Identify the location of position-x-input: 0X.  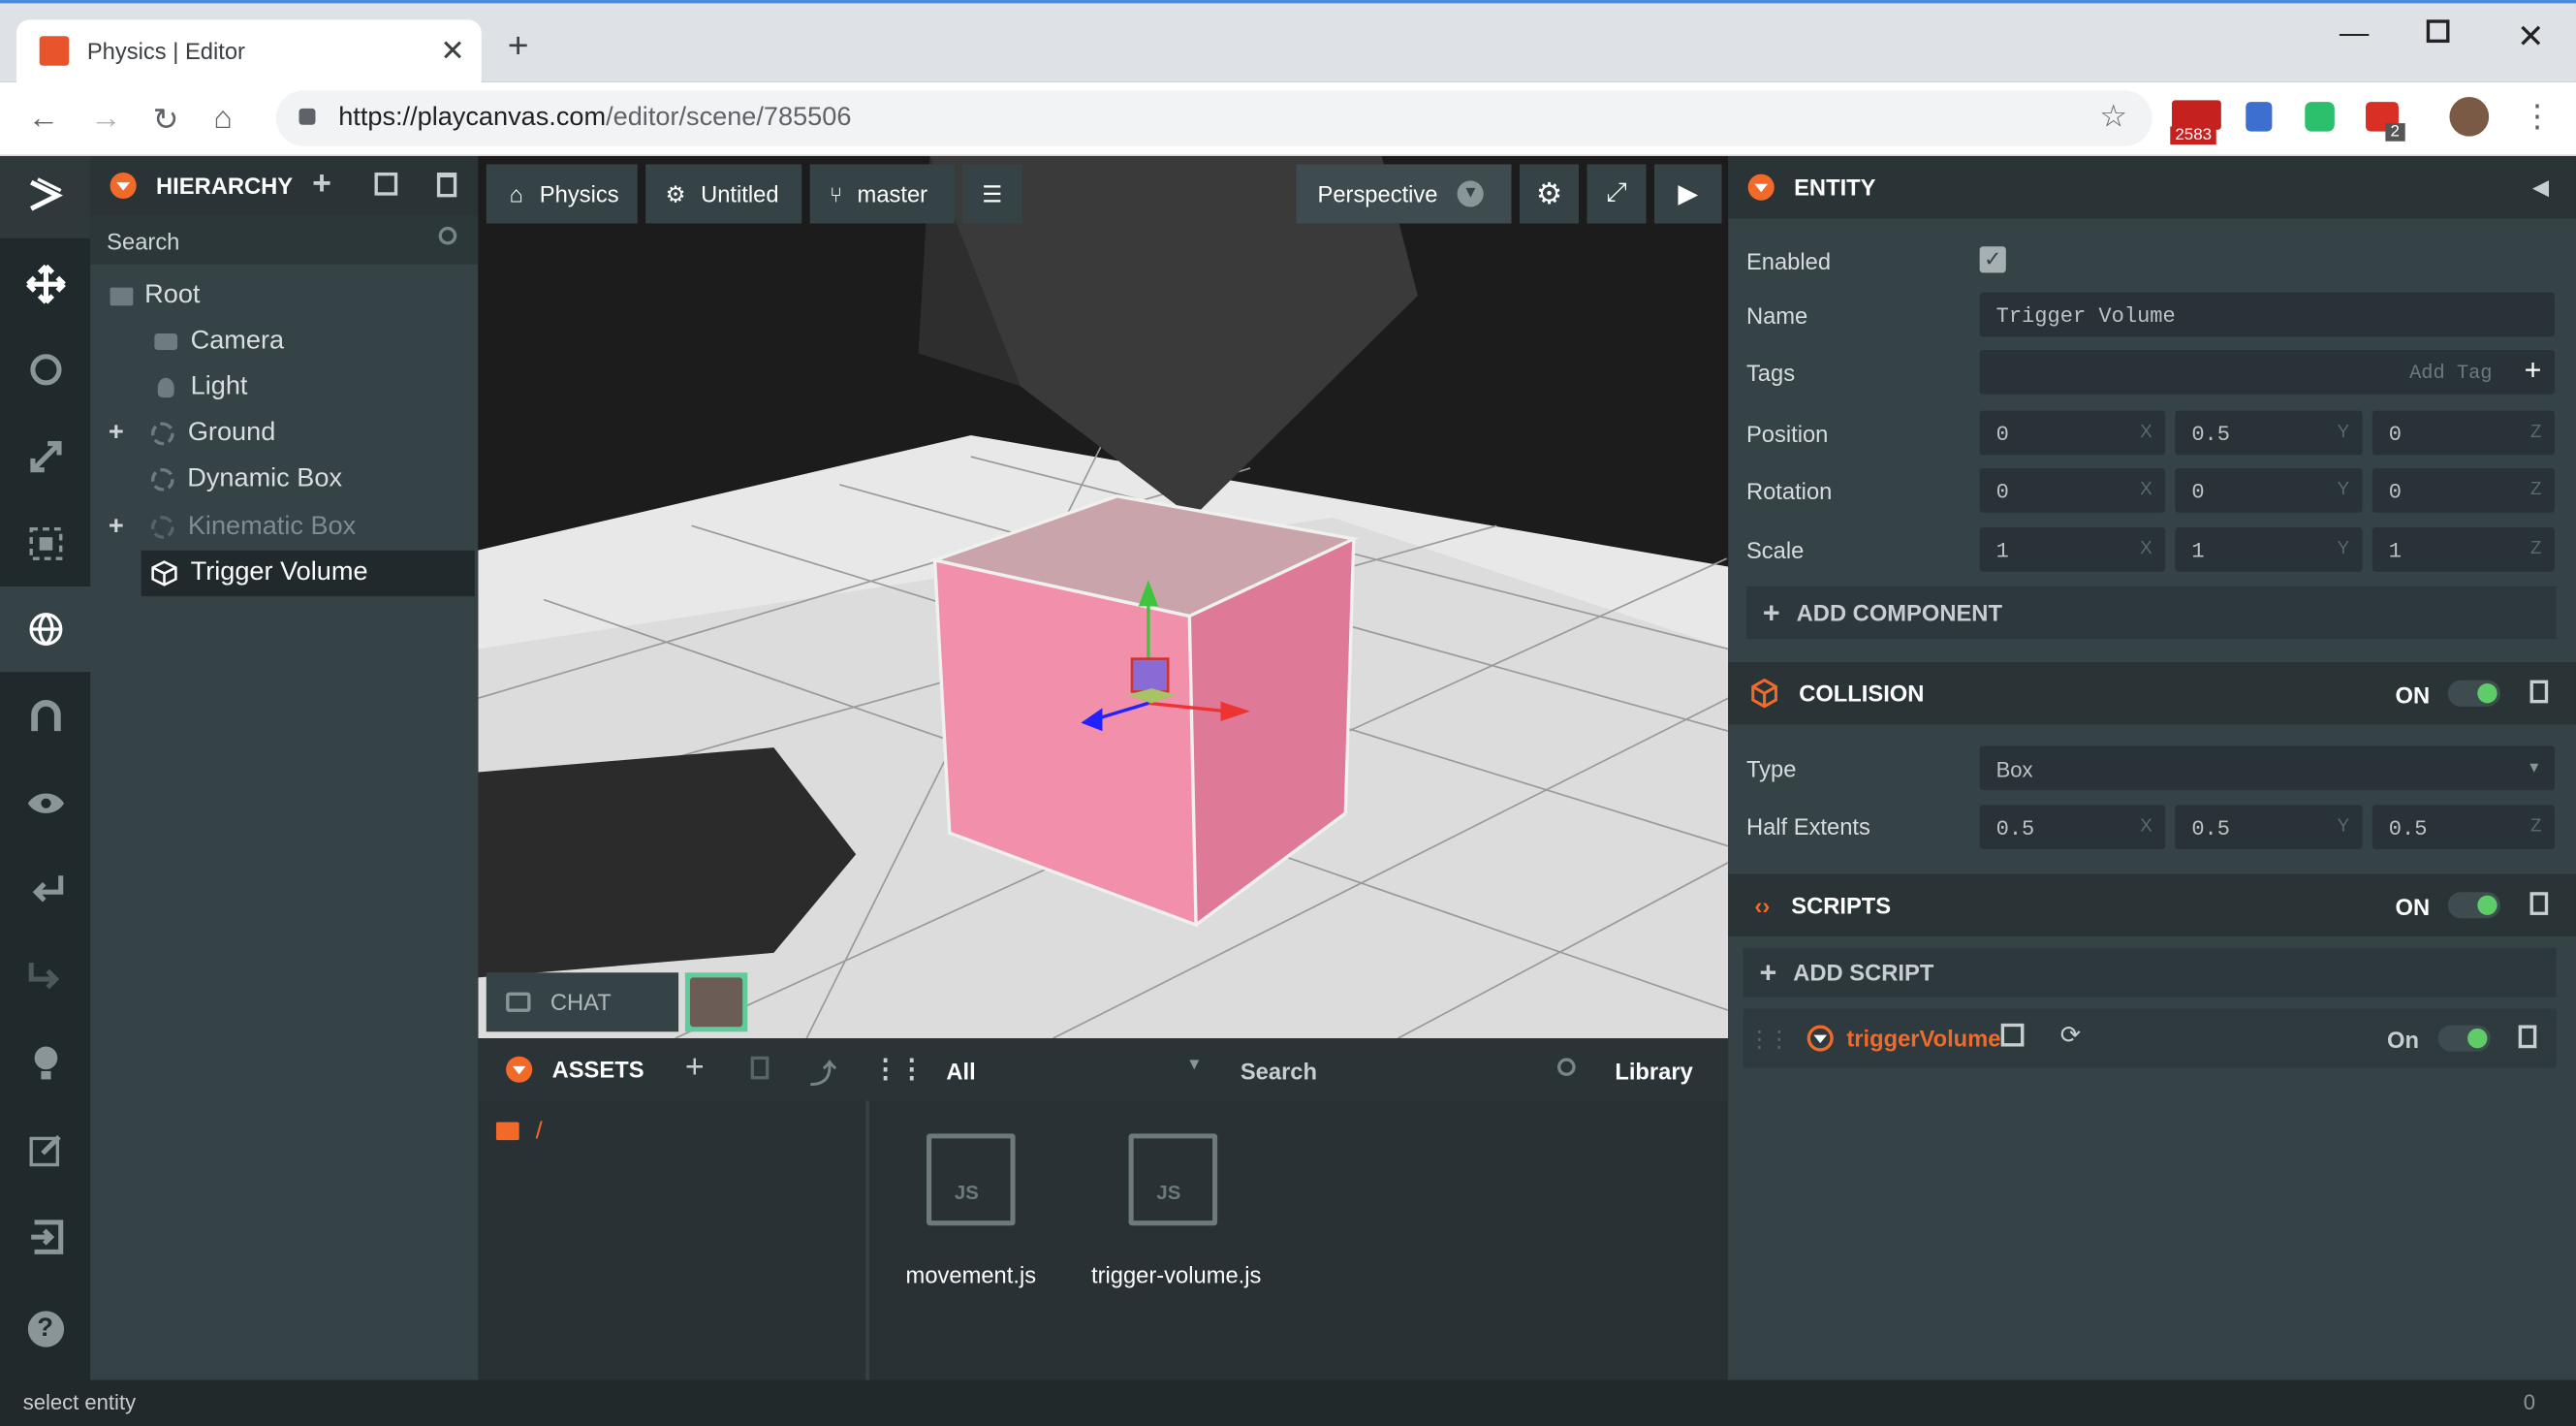
(2072, 433).